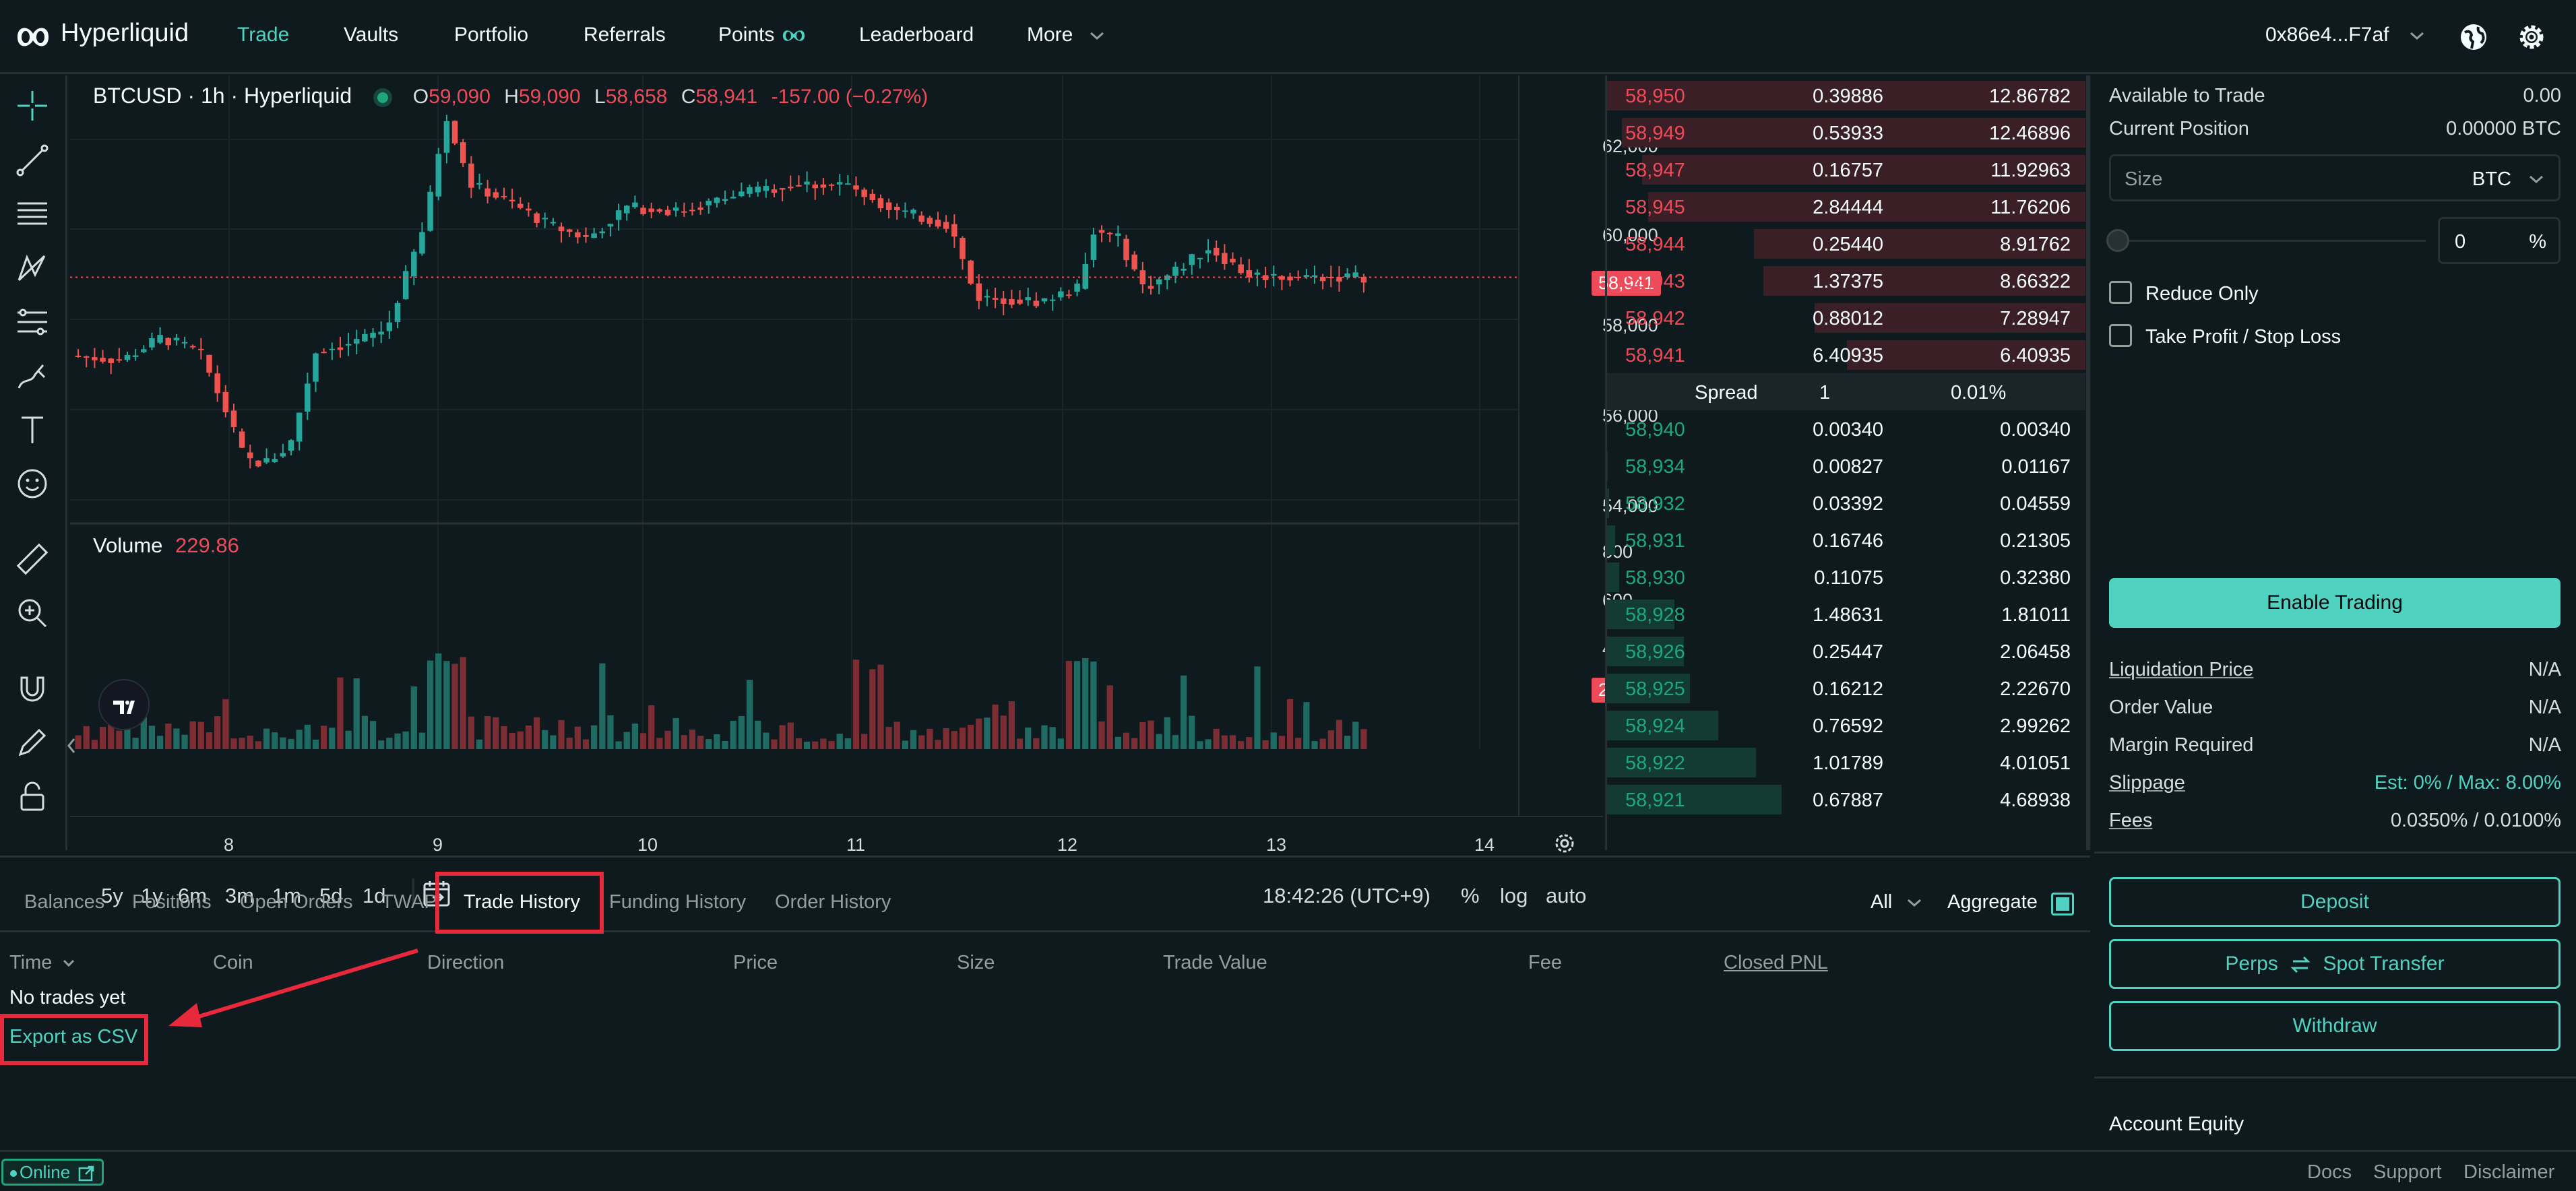 The image size is (2576, 1191). Describe the element at coordinates (1846, 207) in the screenshot. I see `ask-row: 58,945 2.84444 11.76206` at that location.